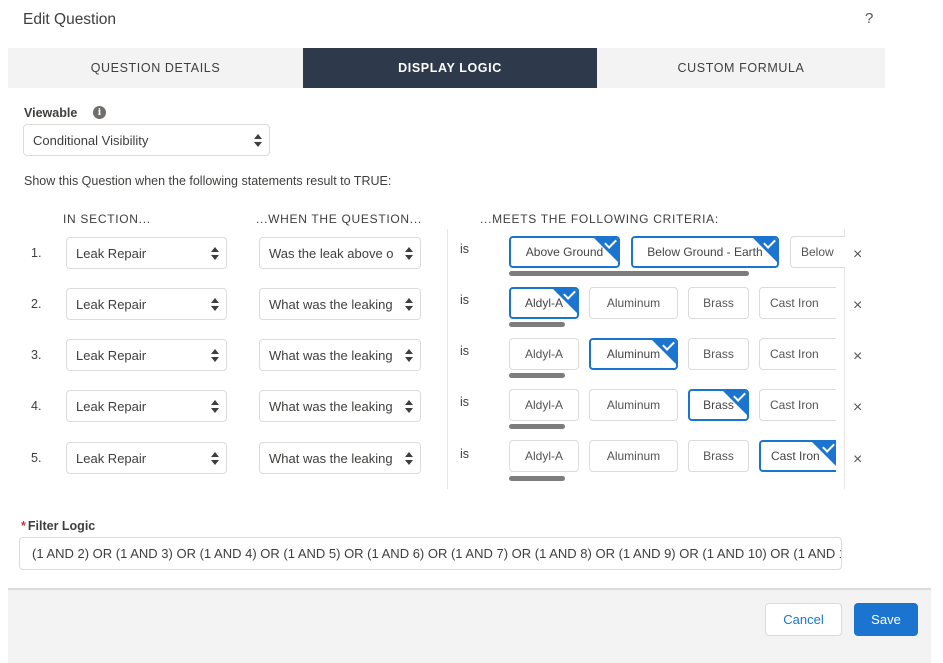  What do you see at coordinates (36, 355) in the screenshot?
I see `row-number: 3.` at bounding box center [36, 355].